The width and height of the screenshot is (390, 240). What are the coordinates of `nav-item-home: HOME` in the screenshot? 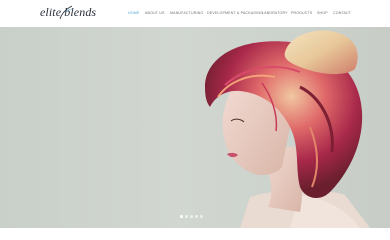 It's located at (133, 13).